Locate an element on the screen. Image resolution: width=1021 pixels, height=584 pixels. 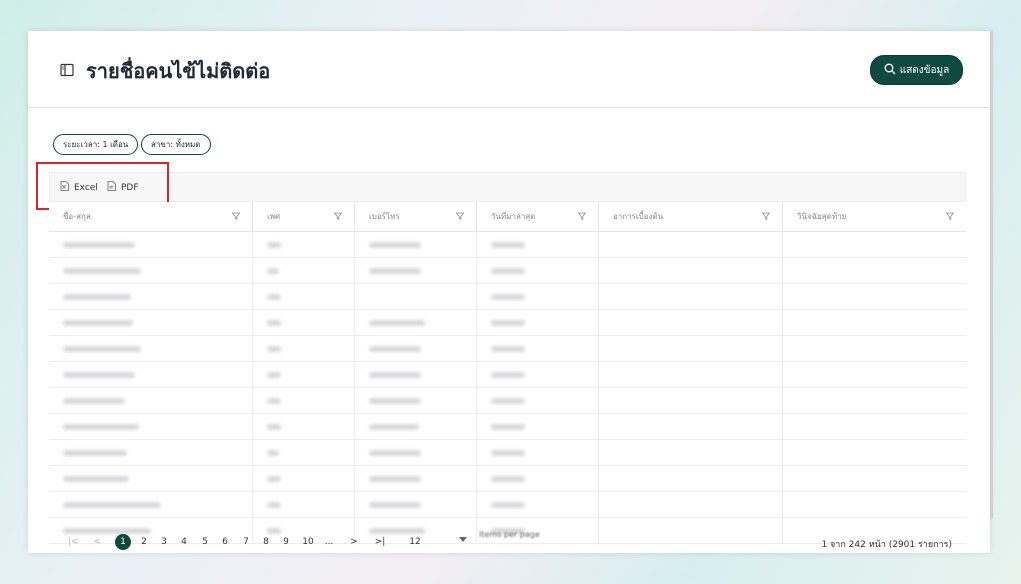
show-data-button: แสดงข้อมูล is located at coordinates (916, 70).